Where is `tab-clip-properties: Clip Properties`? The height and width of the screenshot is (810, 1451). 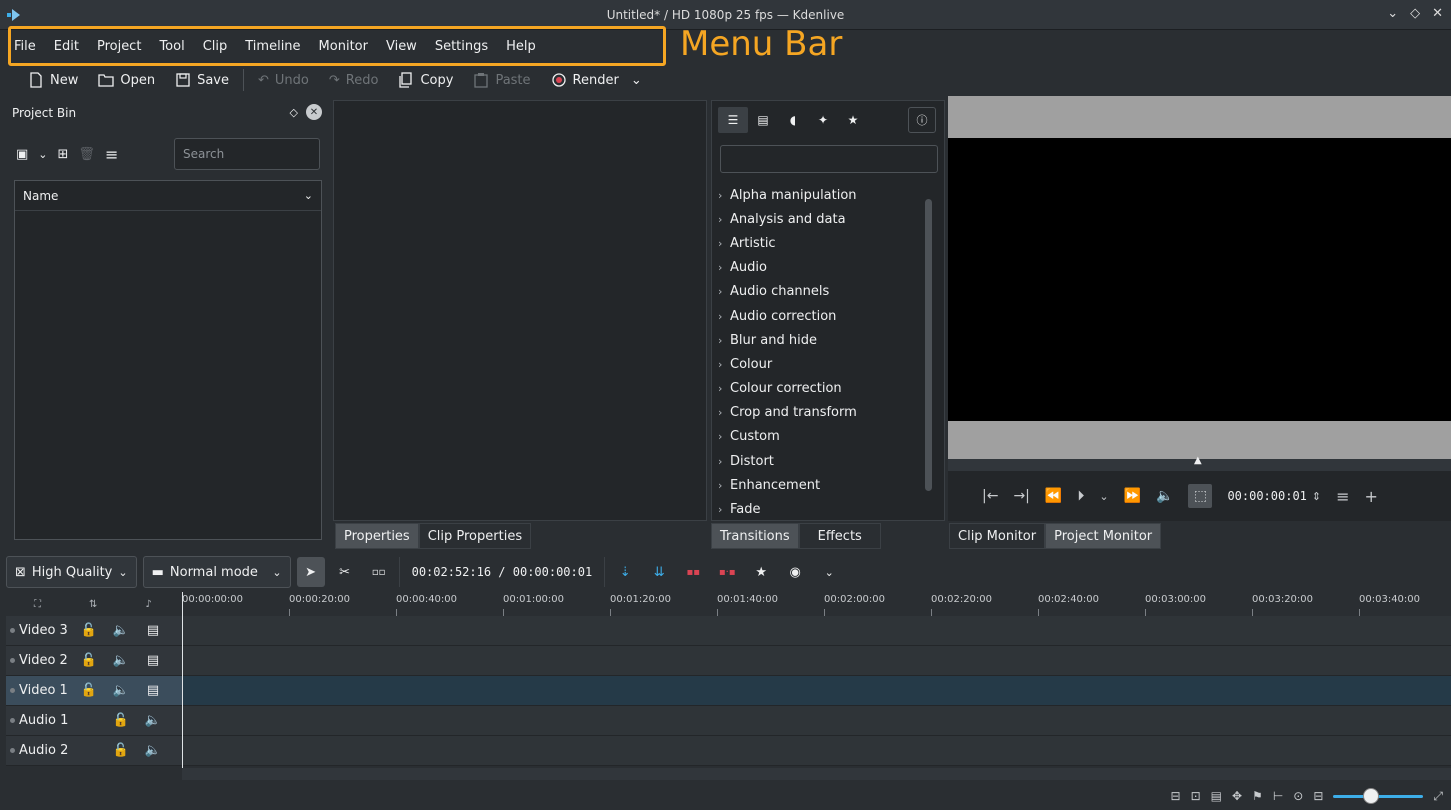
tab-clip-properties: Clip Properties is located at coordinates (475, 536).